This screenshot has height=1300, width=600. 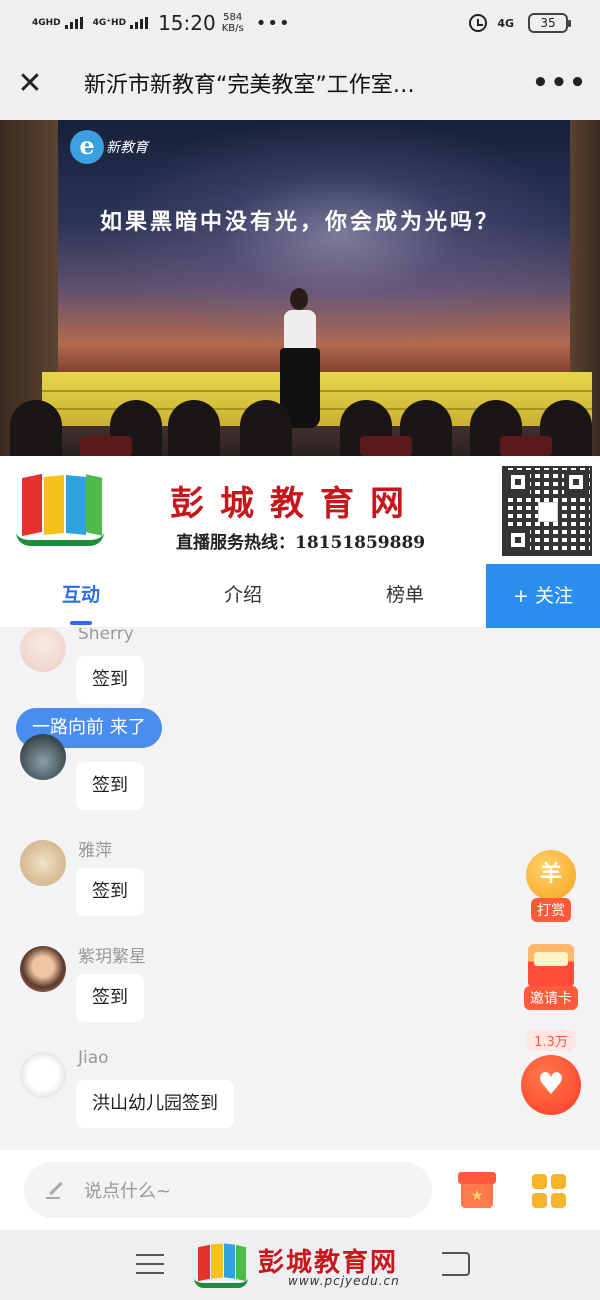 I want to click on reward-button: 羊 打赏, so click(x=551, y=886).